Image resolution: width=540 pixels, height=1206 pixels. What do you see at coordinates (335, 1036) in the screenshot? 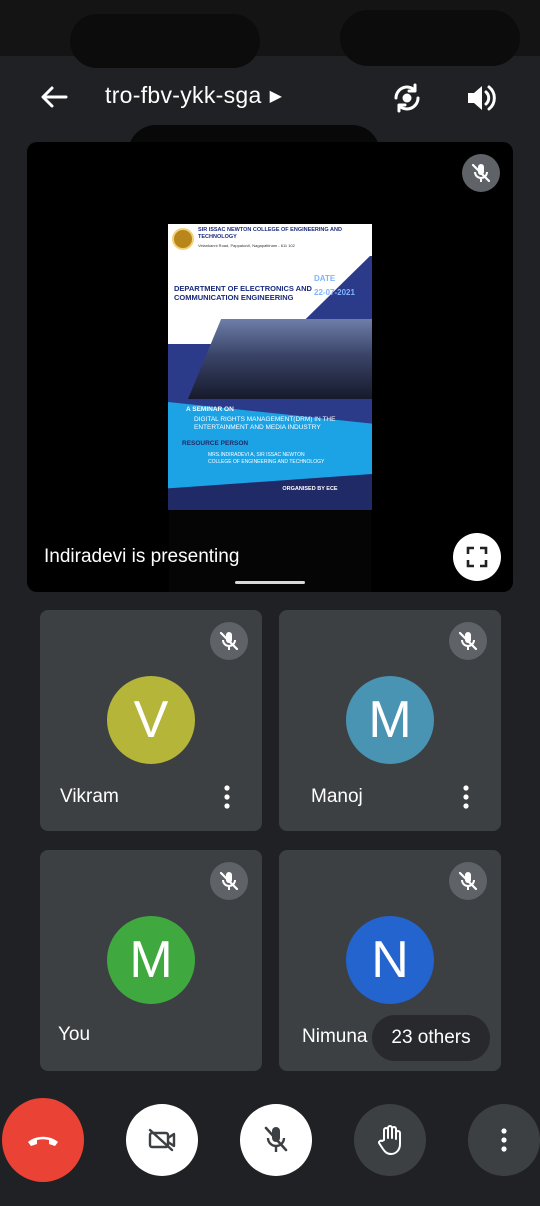
I see `participant-name: Nimuna` at bounding box center [335, 1036].